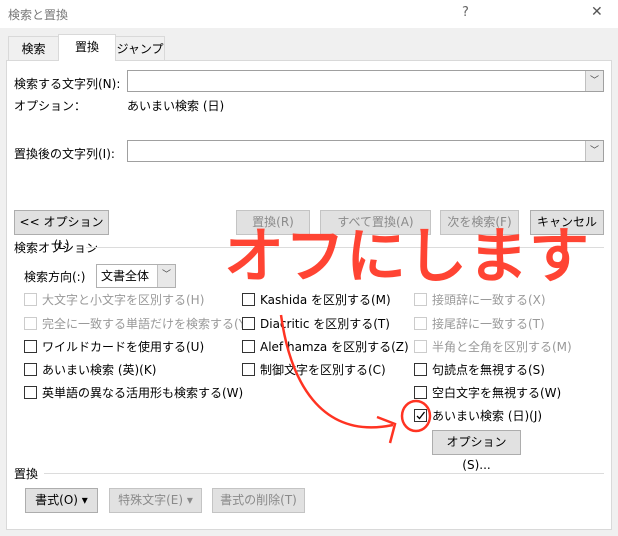 The image size is (618, 536). I want to click on annotation-circle, so click(416, 416).